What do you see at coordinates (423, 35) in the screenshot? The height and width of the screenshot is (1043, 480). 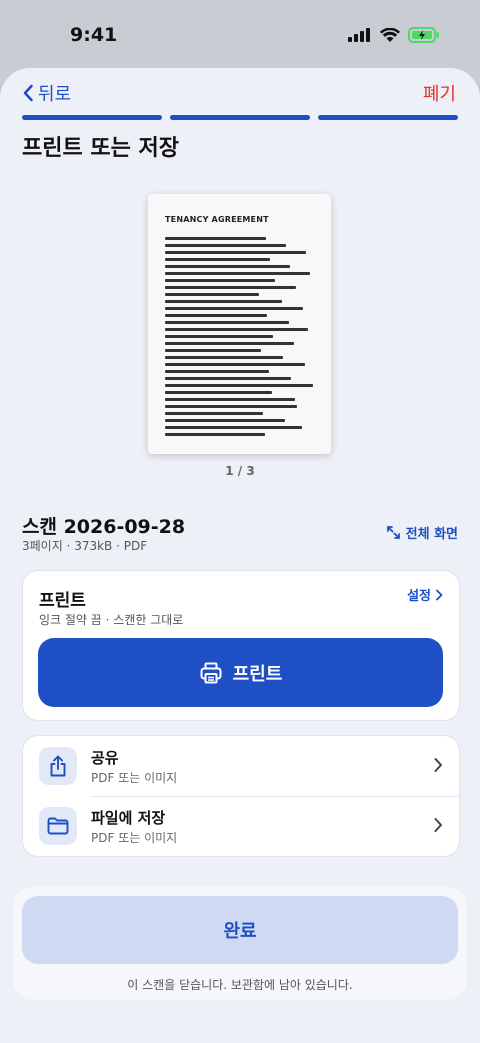 I see `battery-icon` at bounding box center [423, 35].